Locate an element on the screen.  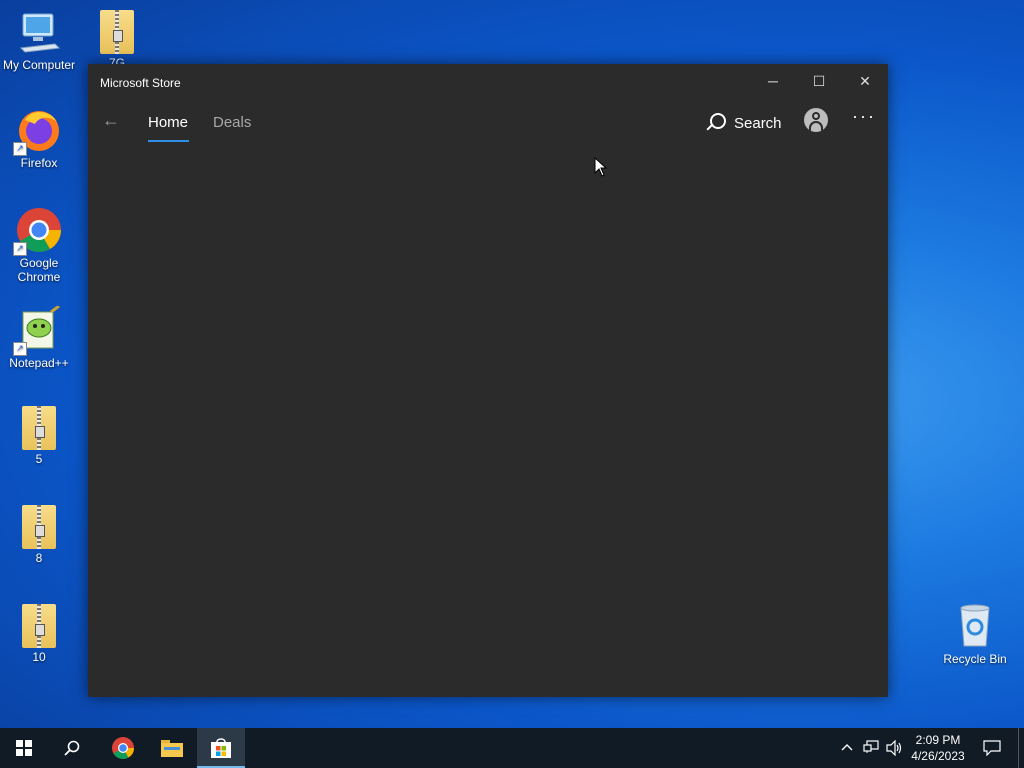
firefox-icon: ↗ is located at coordinates (38, 131).